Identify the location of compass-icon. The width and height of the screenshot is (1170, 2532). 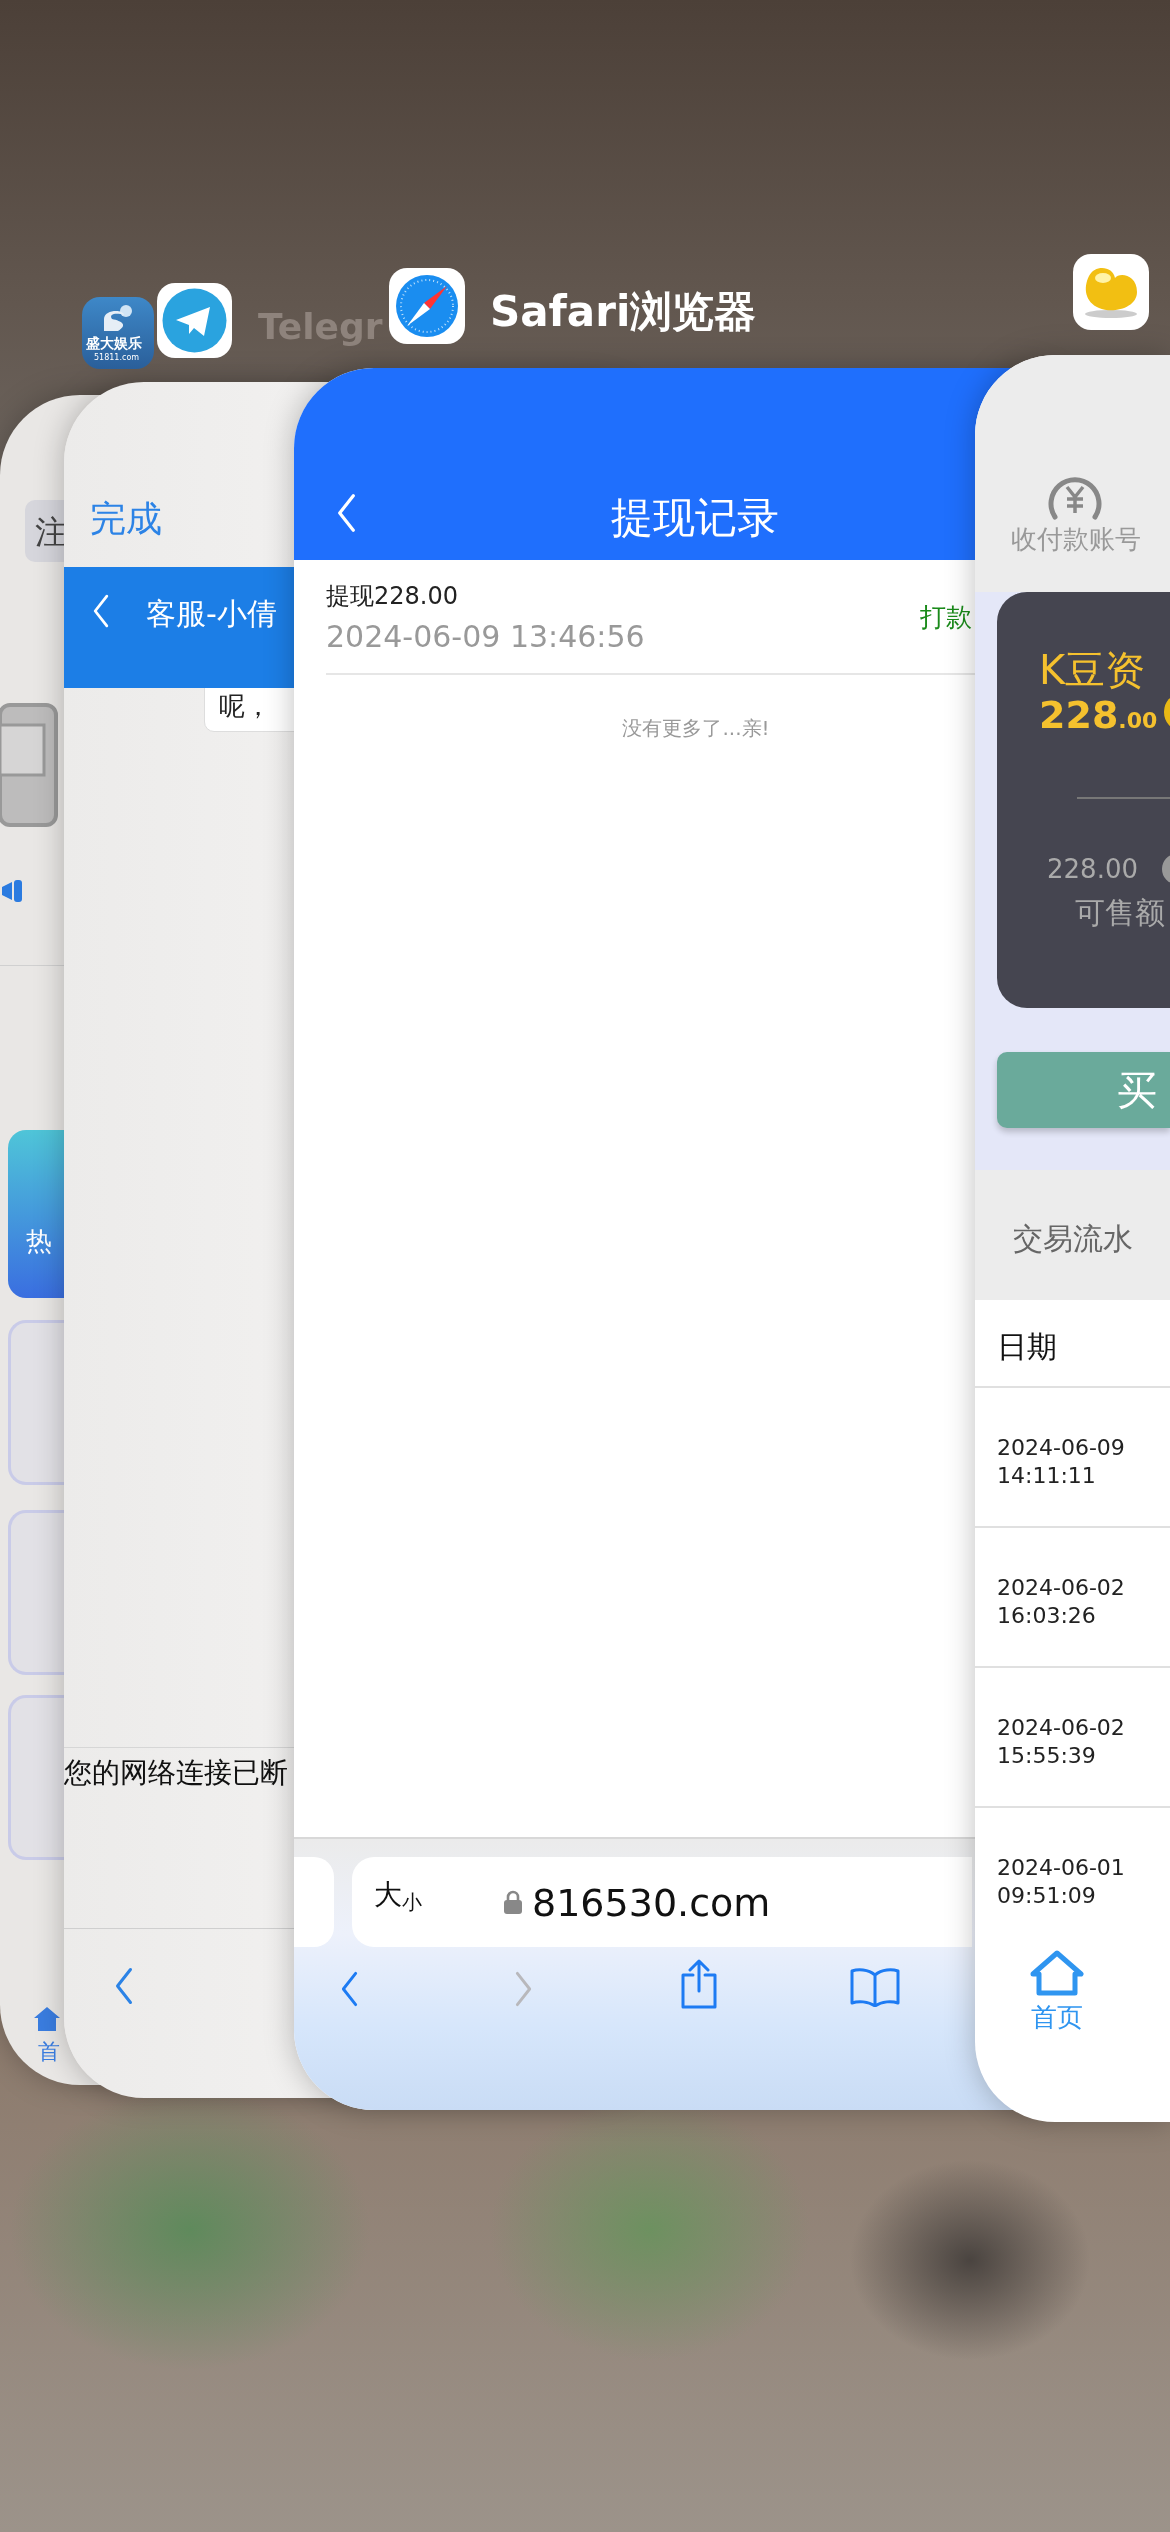
(427, 306).